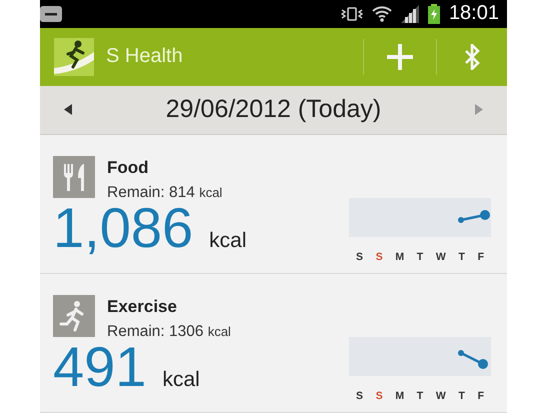 The width and height of the screenshot is (550, 413). What do you see at coordinates (479, 110) in the screenshot?
I see `right-arrow-icon` at bounding box center [479, 110].